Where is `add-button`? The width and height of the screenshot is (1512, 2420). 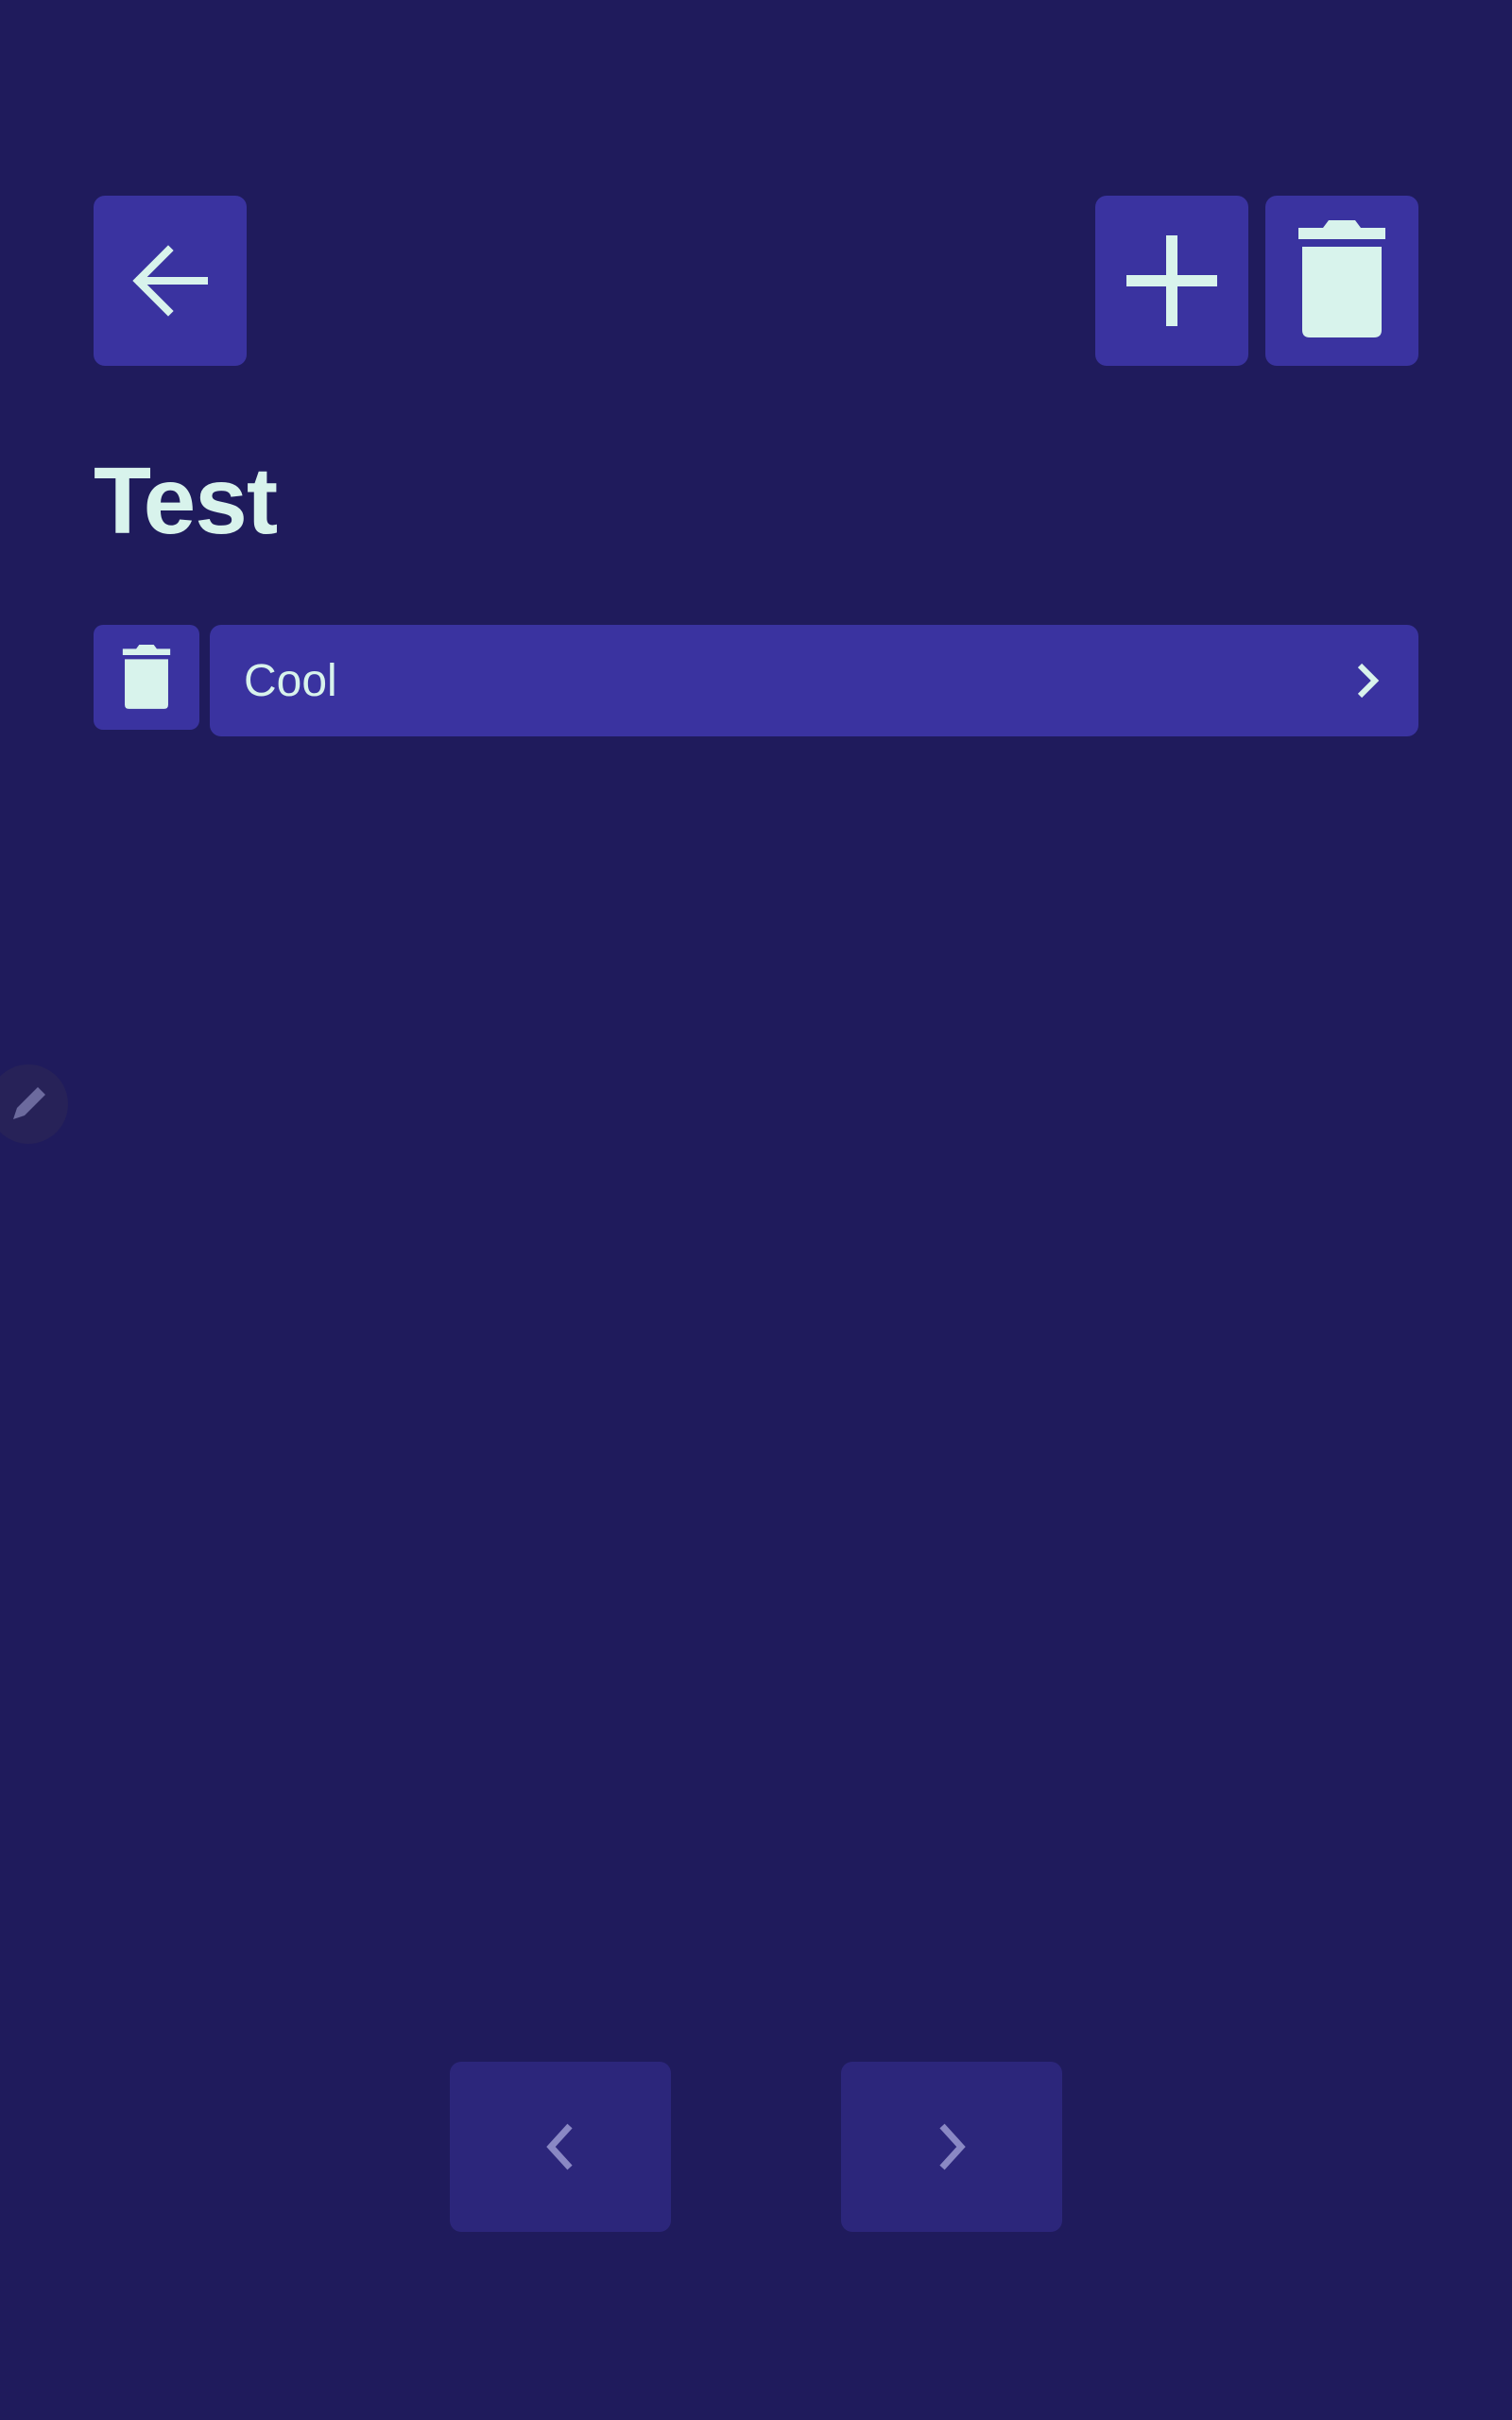 add-button is located at coordinates (1171, 281).